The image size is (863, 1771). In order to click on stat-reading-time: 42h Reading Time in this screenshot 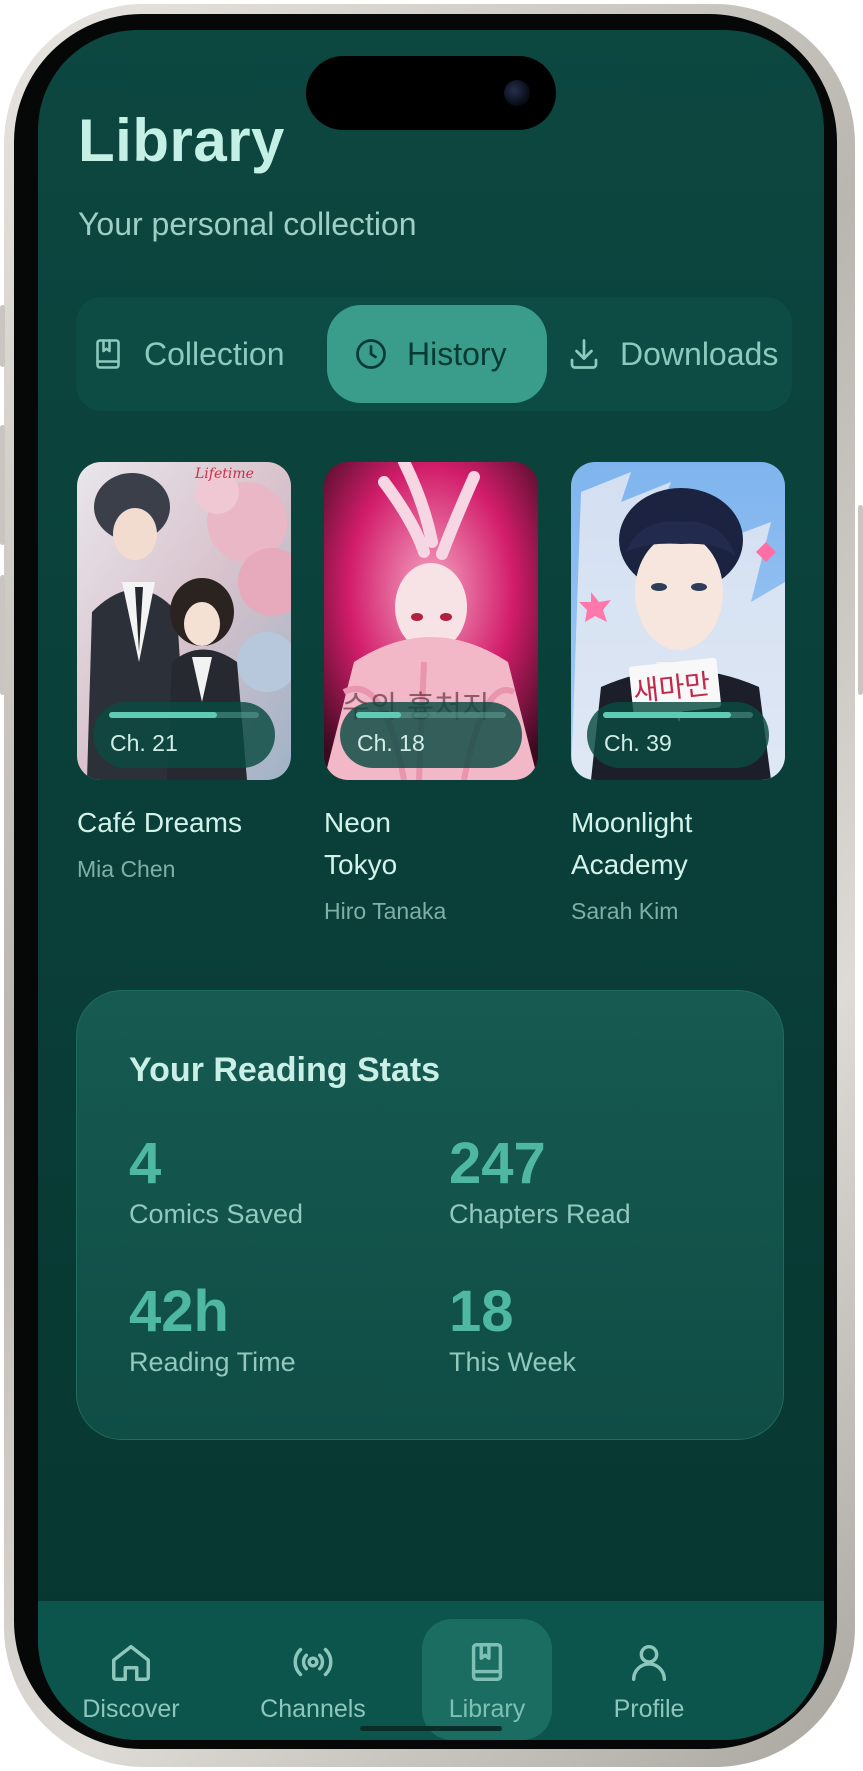, I will do `click(212, 1328)`.